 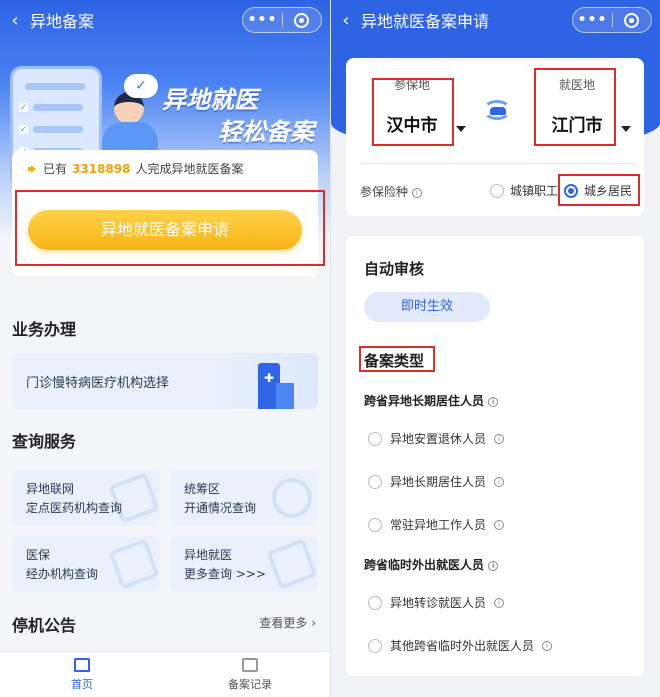 I want to click on tab-home: 首页, so click(x=82, y=675).